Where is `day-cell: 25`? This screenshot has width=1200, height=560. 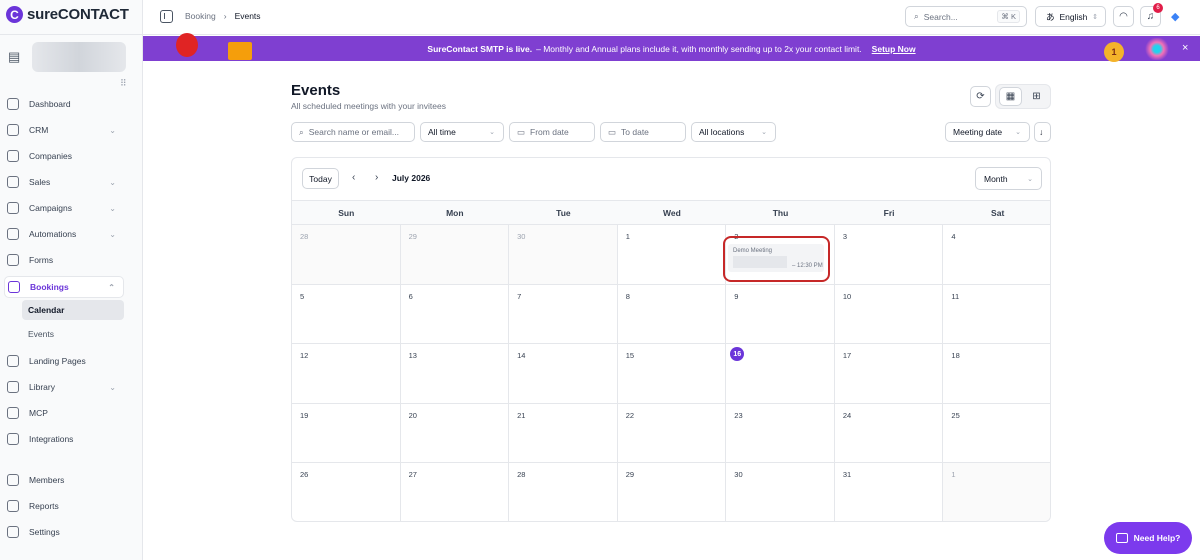 day-cell: 25 is located at coordinates (996, 434).